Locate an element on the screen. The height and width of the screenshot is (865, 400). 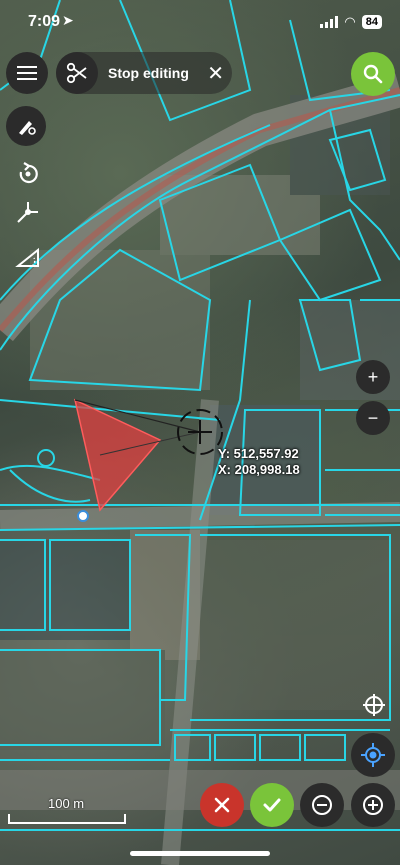
zoom-out-button is located at coordinates (322, 805).